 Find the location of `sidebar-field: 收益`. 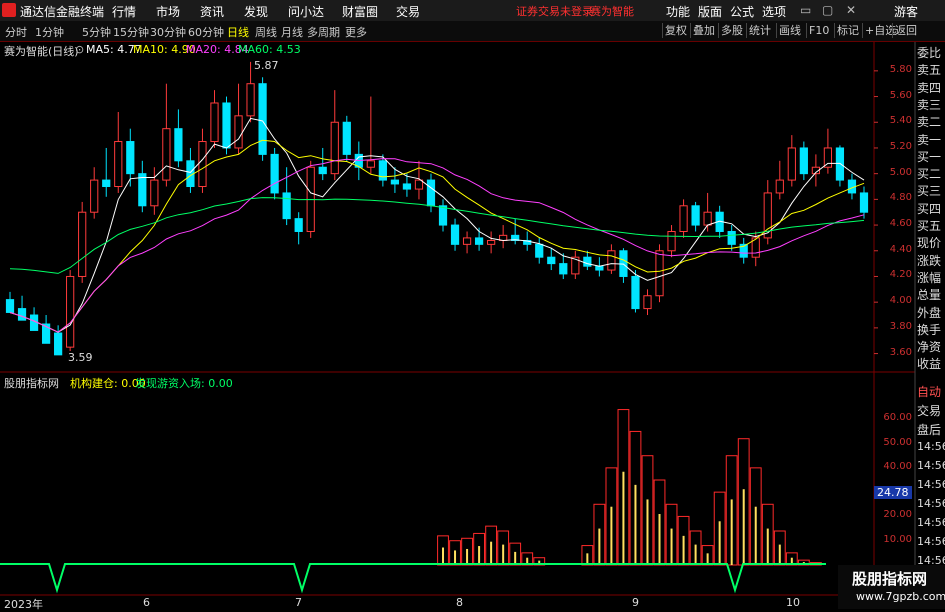

sidebar-field: 收益 is located at coordinates (931, 363).